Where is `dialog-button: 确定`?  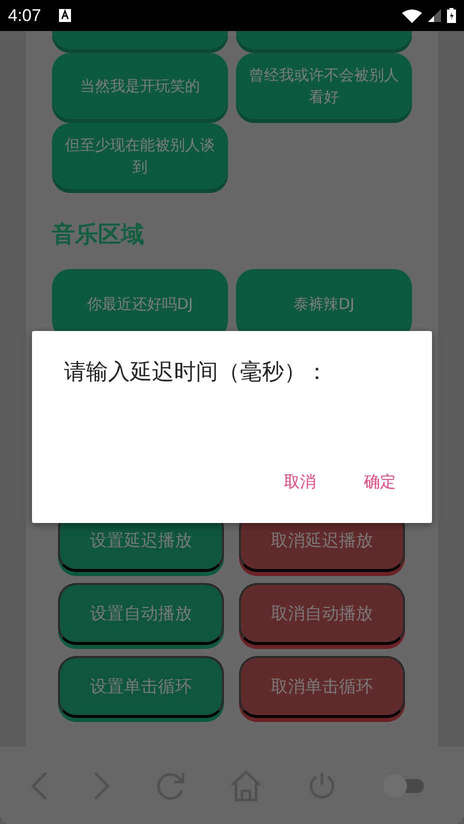
dialog-button: 确定 is located at coordinates (380, 482).